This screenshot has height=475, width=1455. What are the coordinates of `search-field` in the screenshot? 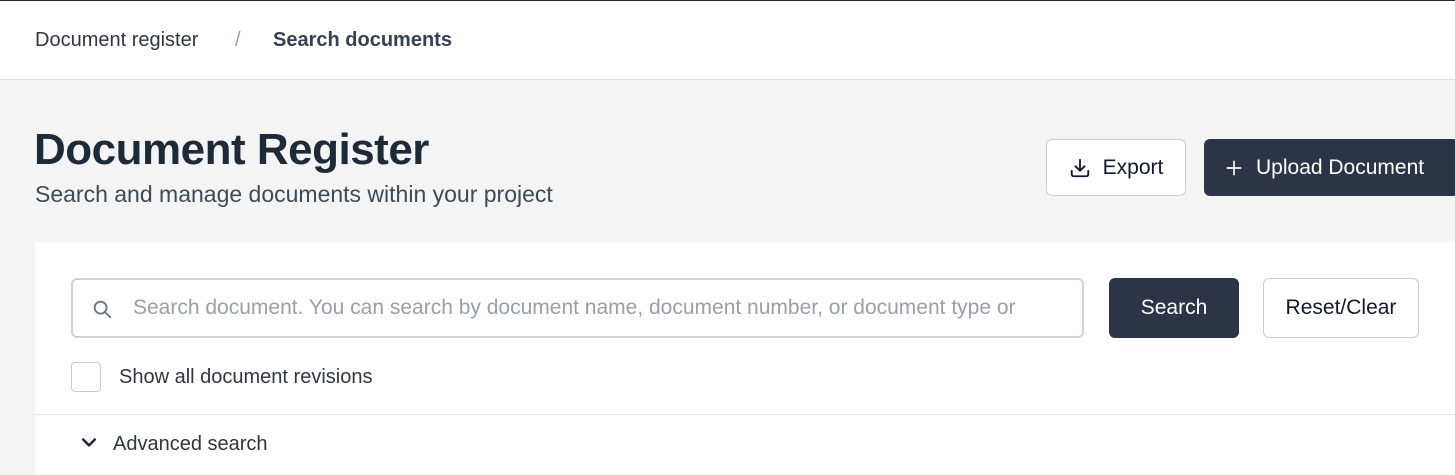 It's located at (577, 308).